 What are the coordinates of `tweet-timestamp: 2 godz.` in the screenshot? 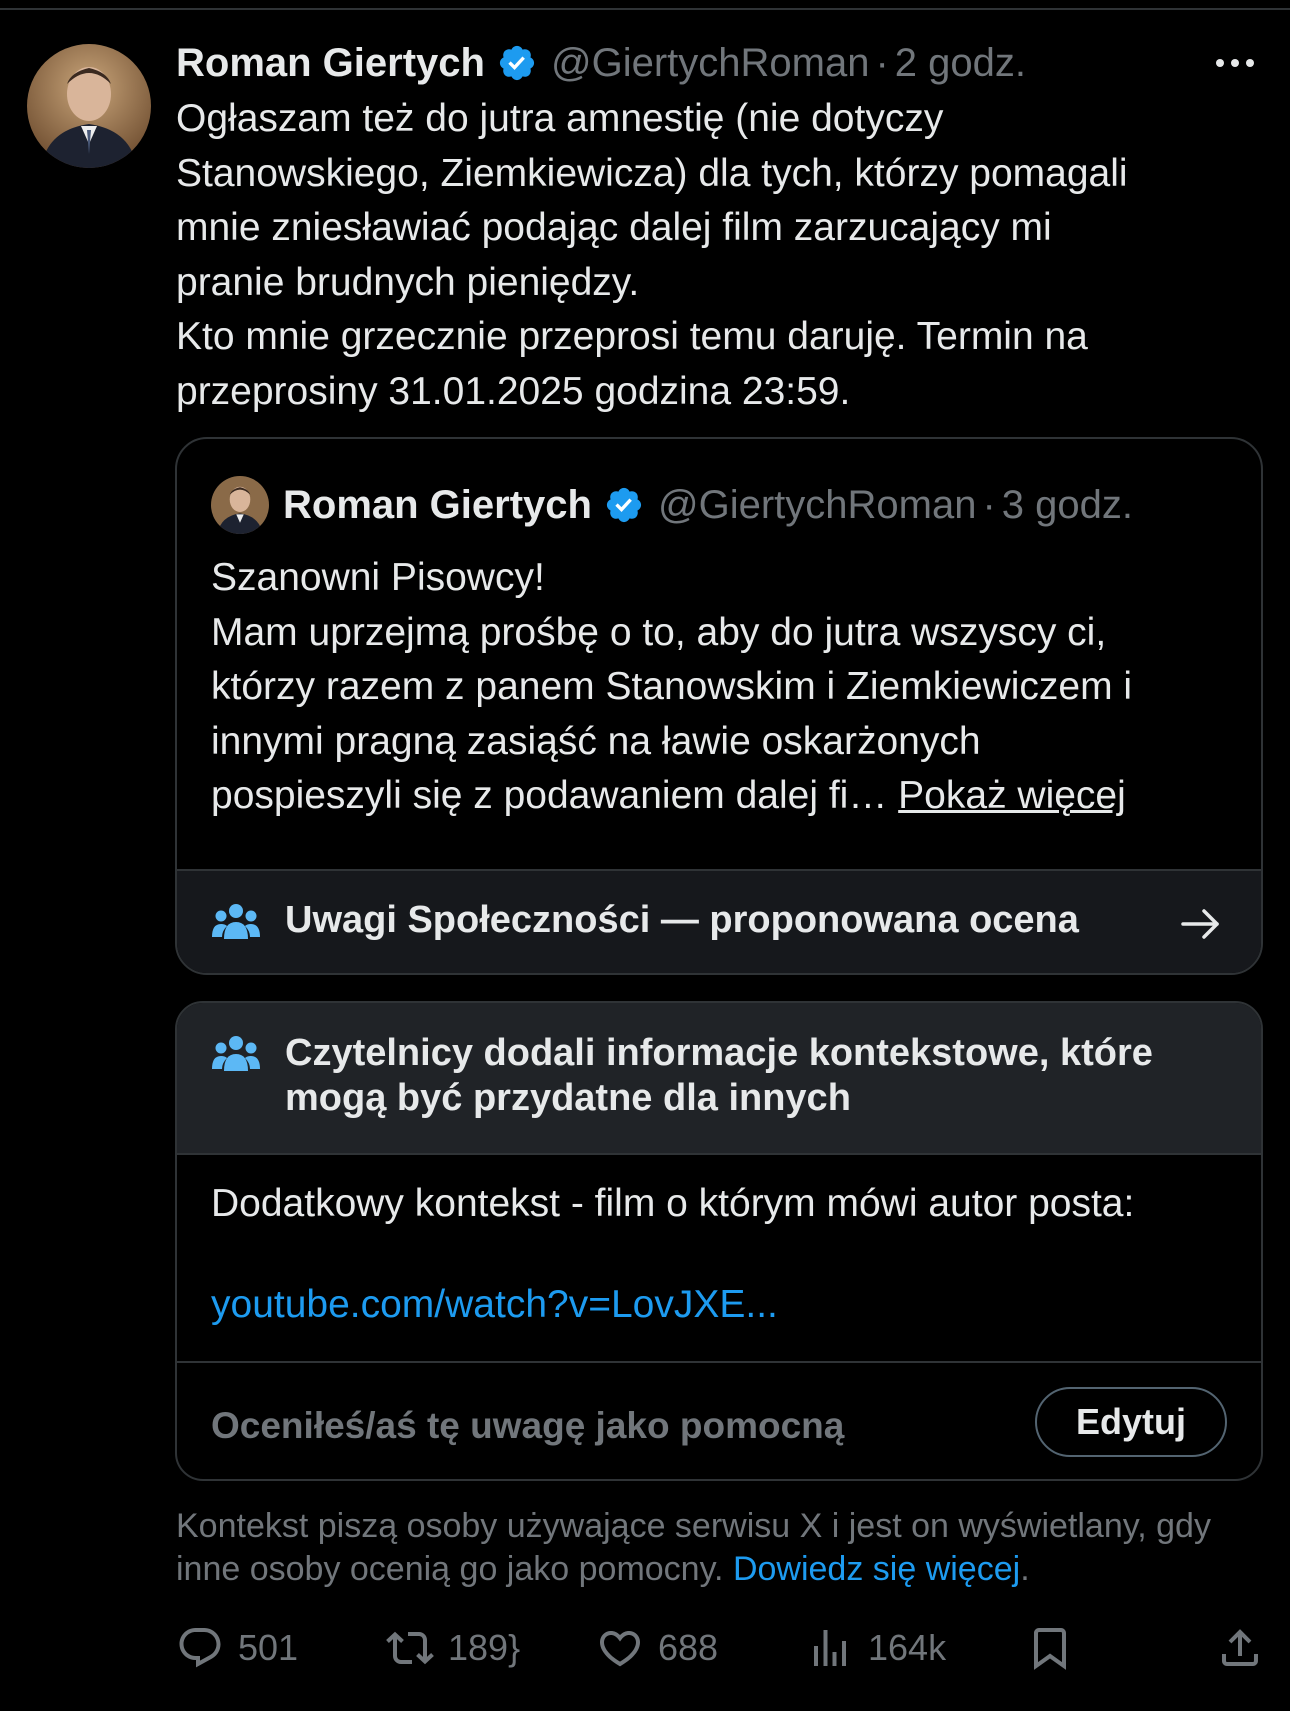 It's located at (960, 63).